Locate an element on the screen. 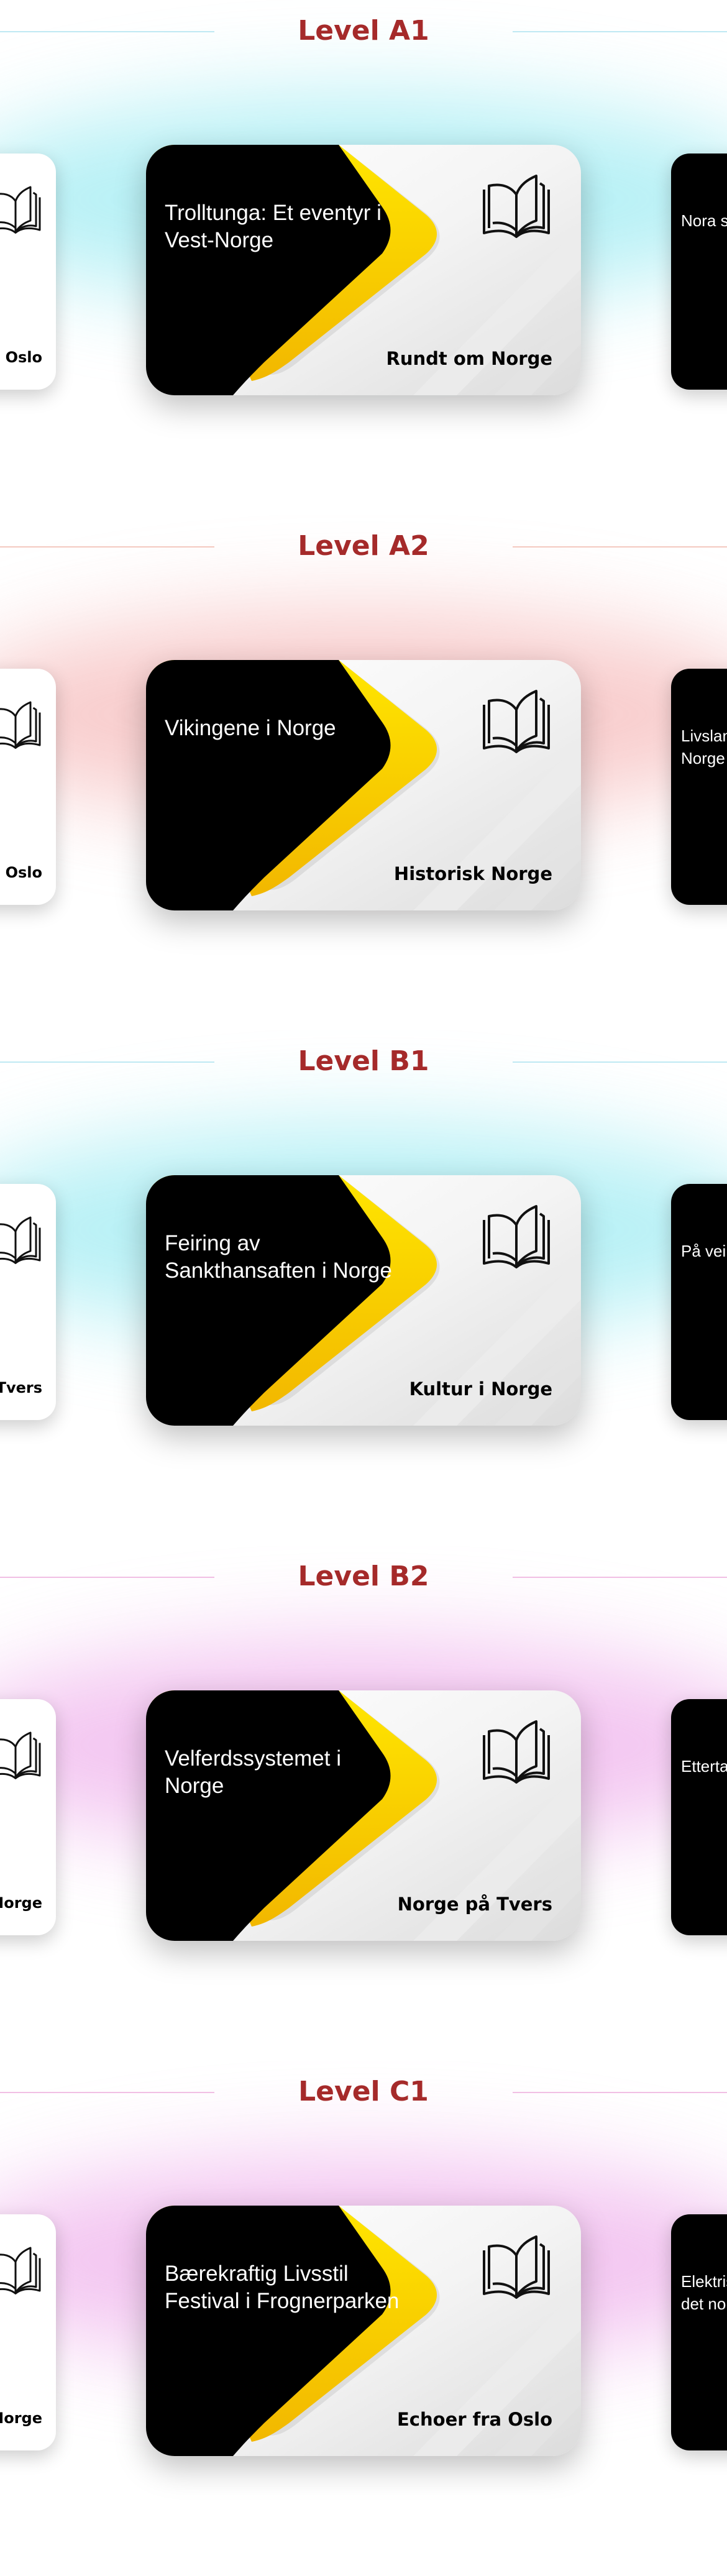 The image size is (727, 2576). next-card-title: På vei ti Lofoten is located at coordinates (704, 1251).